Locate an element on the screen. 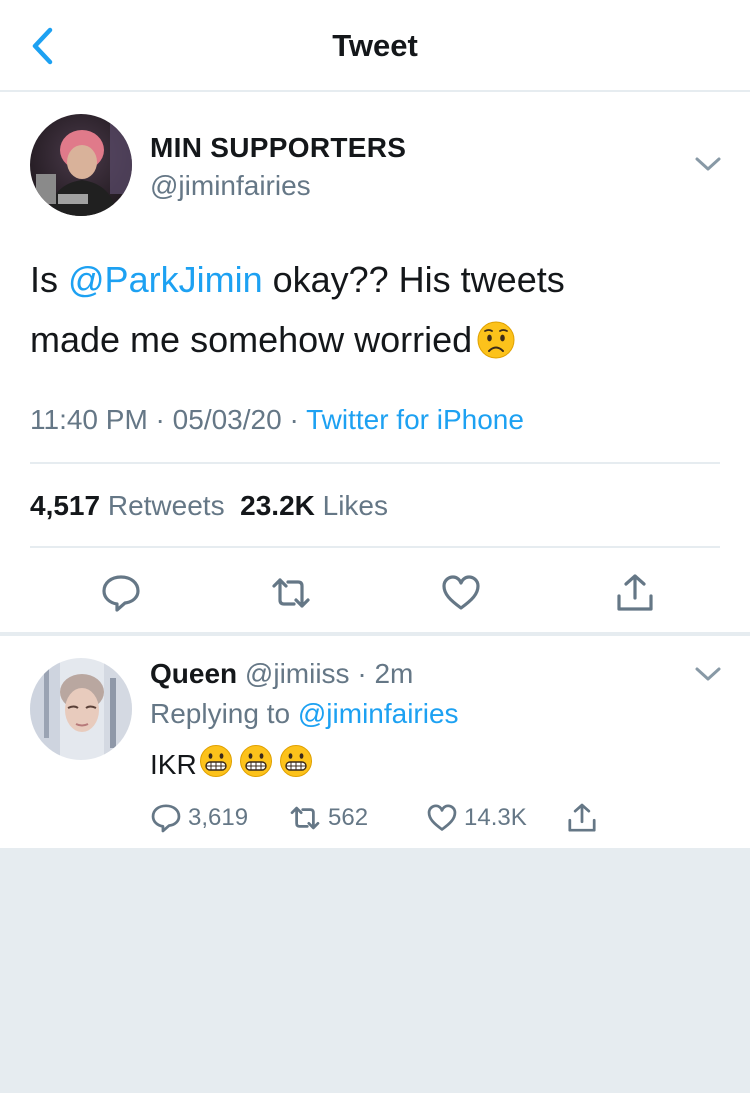  like-button is located at coordinates (461, 593).